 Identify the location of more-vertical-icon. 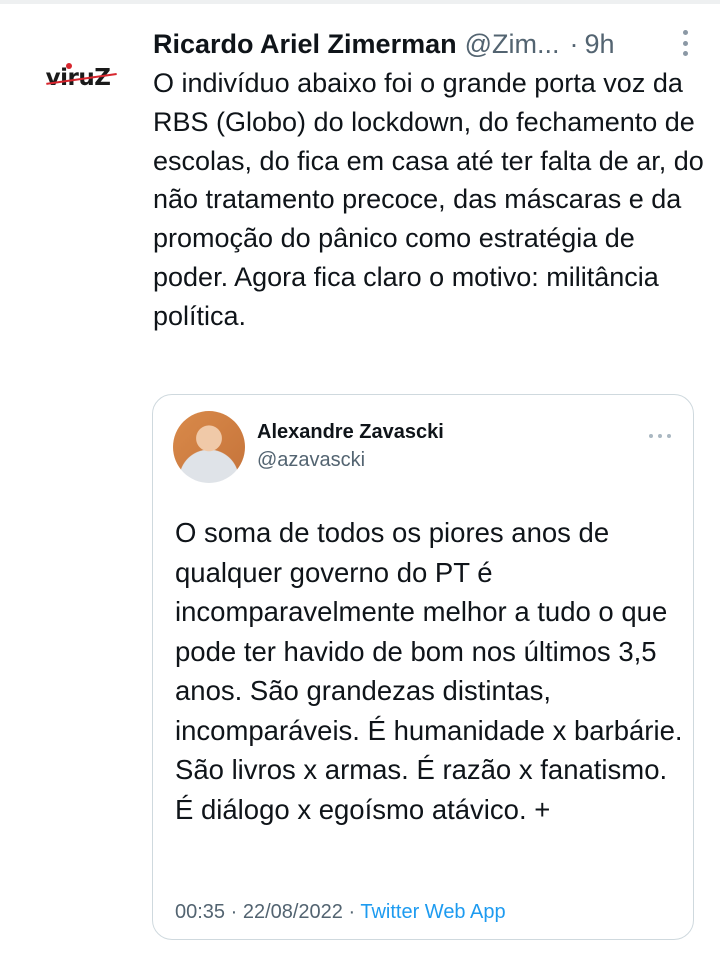
(685, 43).